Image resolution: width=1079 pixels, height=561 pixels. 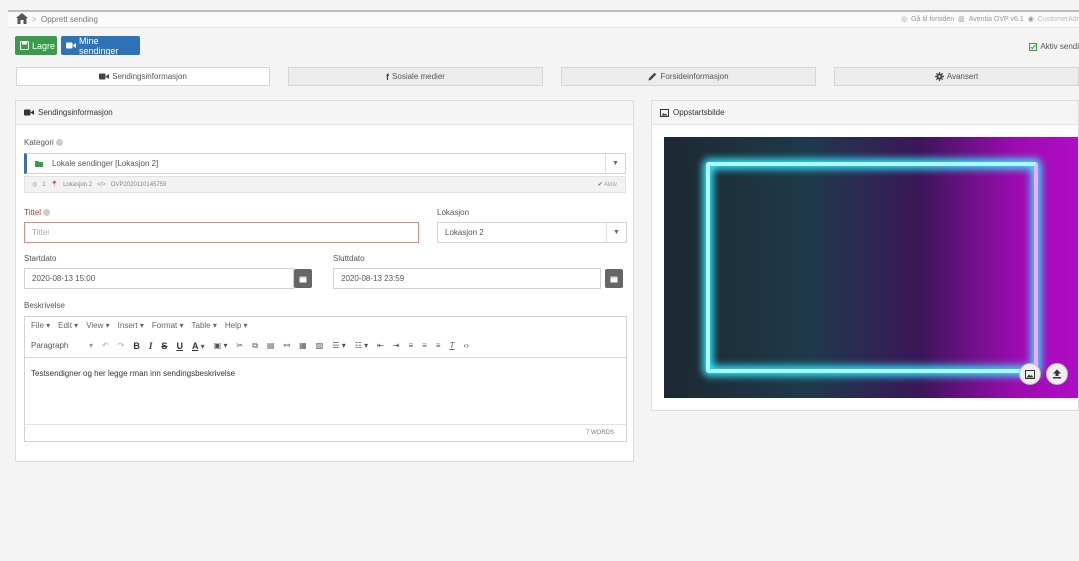 I want to click on map-pin-icon: 📍, so click(x=54, y=185).